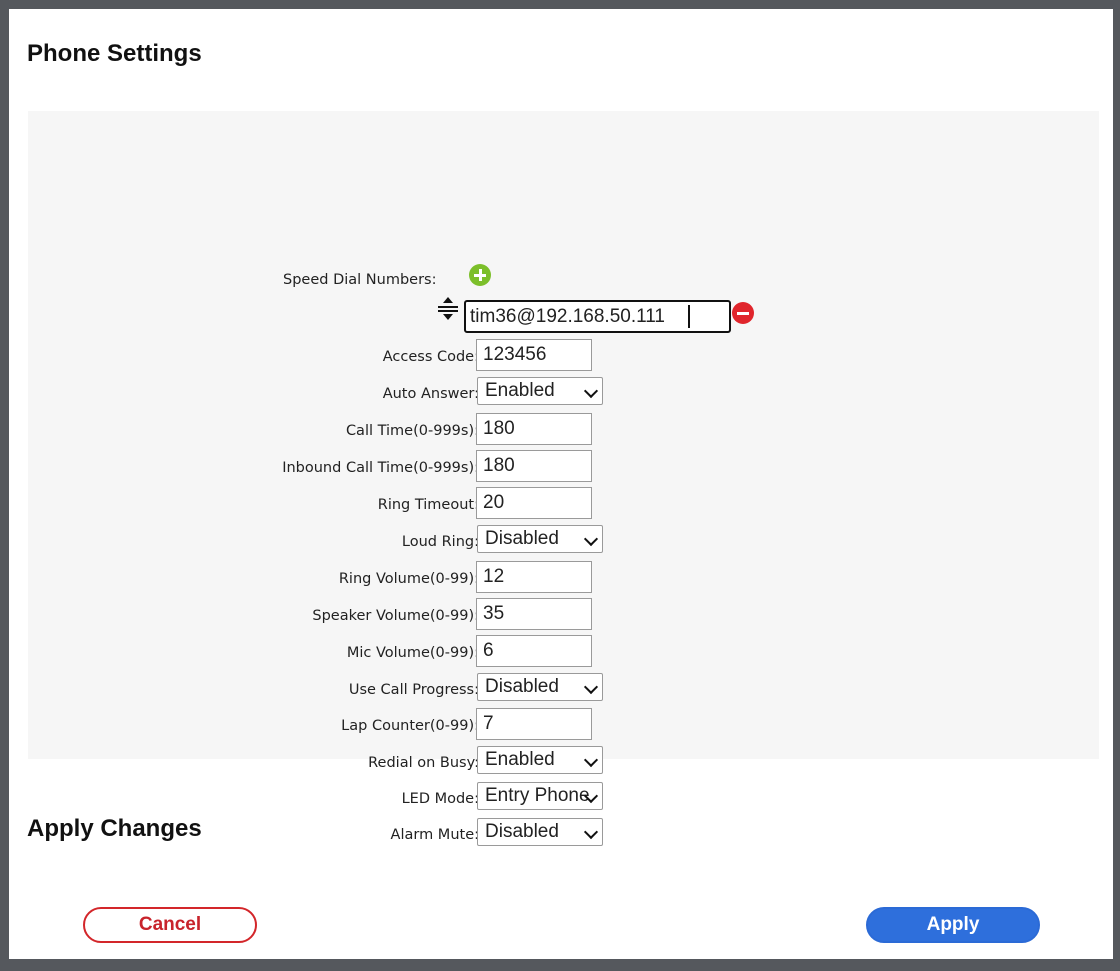  Describe the element at coordinates (522, 831) in the screenshot. I see `alarm-mute-value: Disabled` at that location.